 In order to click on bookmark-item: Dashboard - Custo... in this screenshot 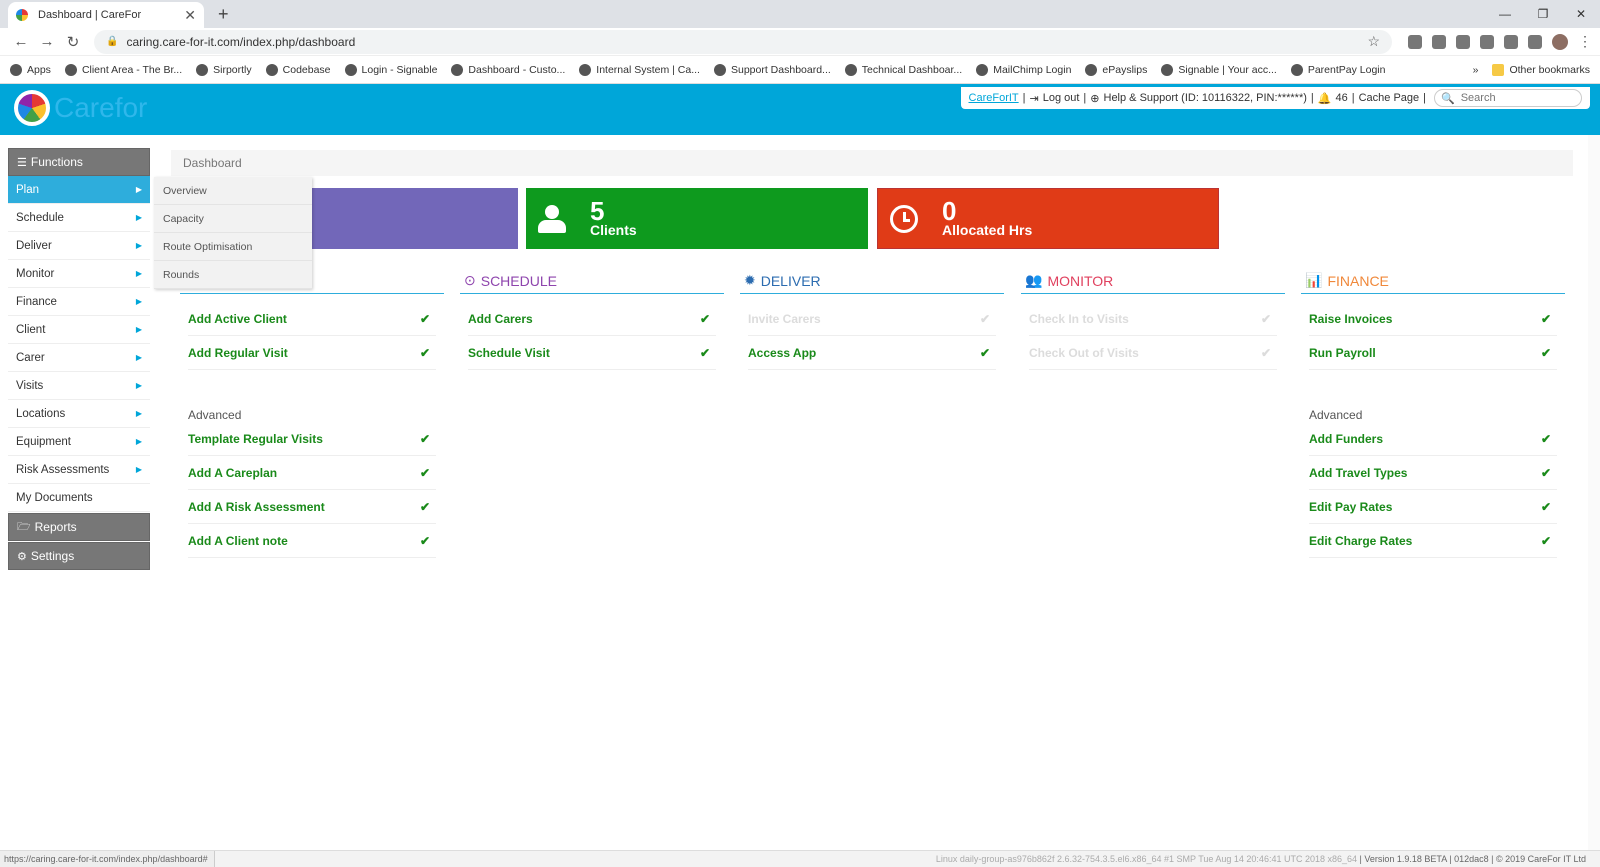, I will do `click(508, 69)`.